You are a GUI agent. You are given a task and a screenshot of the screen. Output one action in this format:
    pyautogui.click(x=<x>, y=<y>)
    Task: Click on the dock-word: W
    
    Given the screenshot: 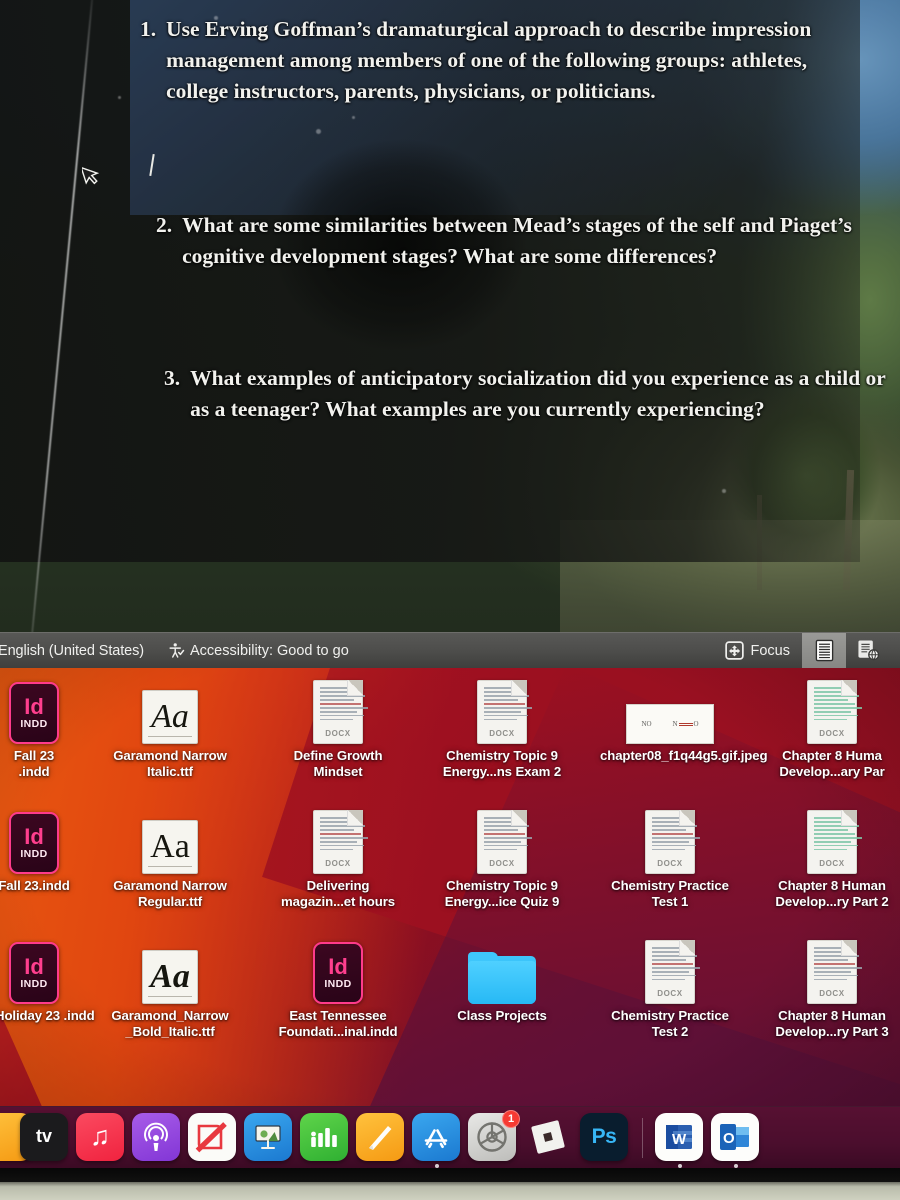 What is the action you would take?
    pyautogui.click(x=680, y=1140)
    